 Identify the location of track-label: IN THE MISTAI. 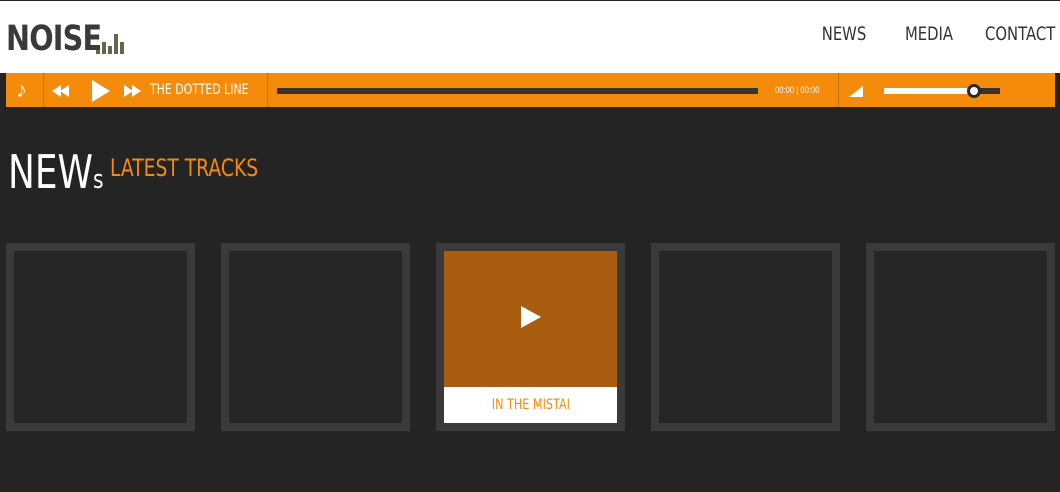
(530, 405).